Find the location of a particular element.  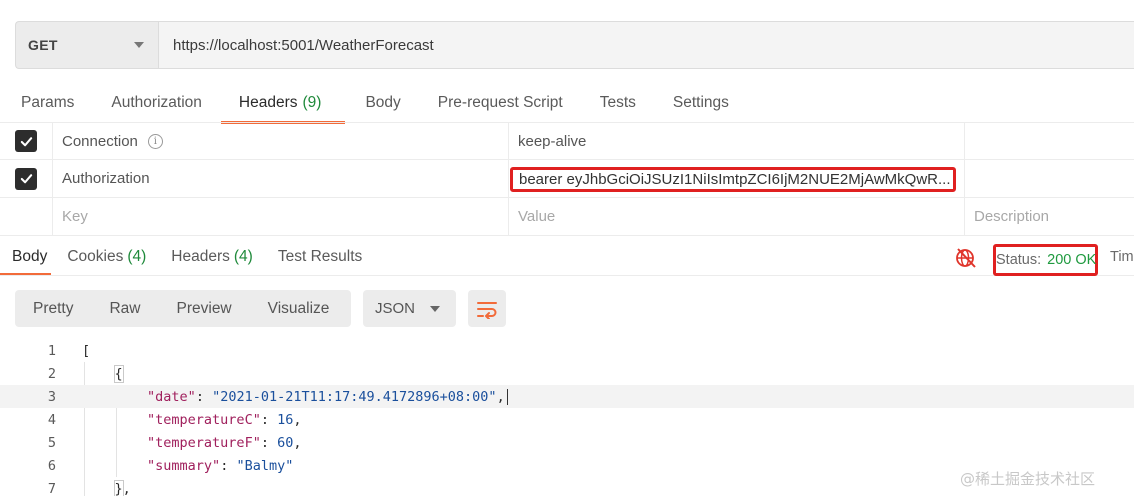

tab-tests: Tests is located at coordinates (618, 106).